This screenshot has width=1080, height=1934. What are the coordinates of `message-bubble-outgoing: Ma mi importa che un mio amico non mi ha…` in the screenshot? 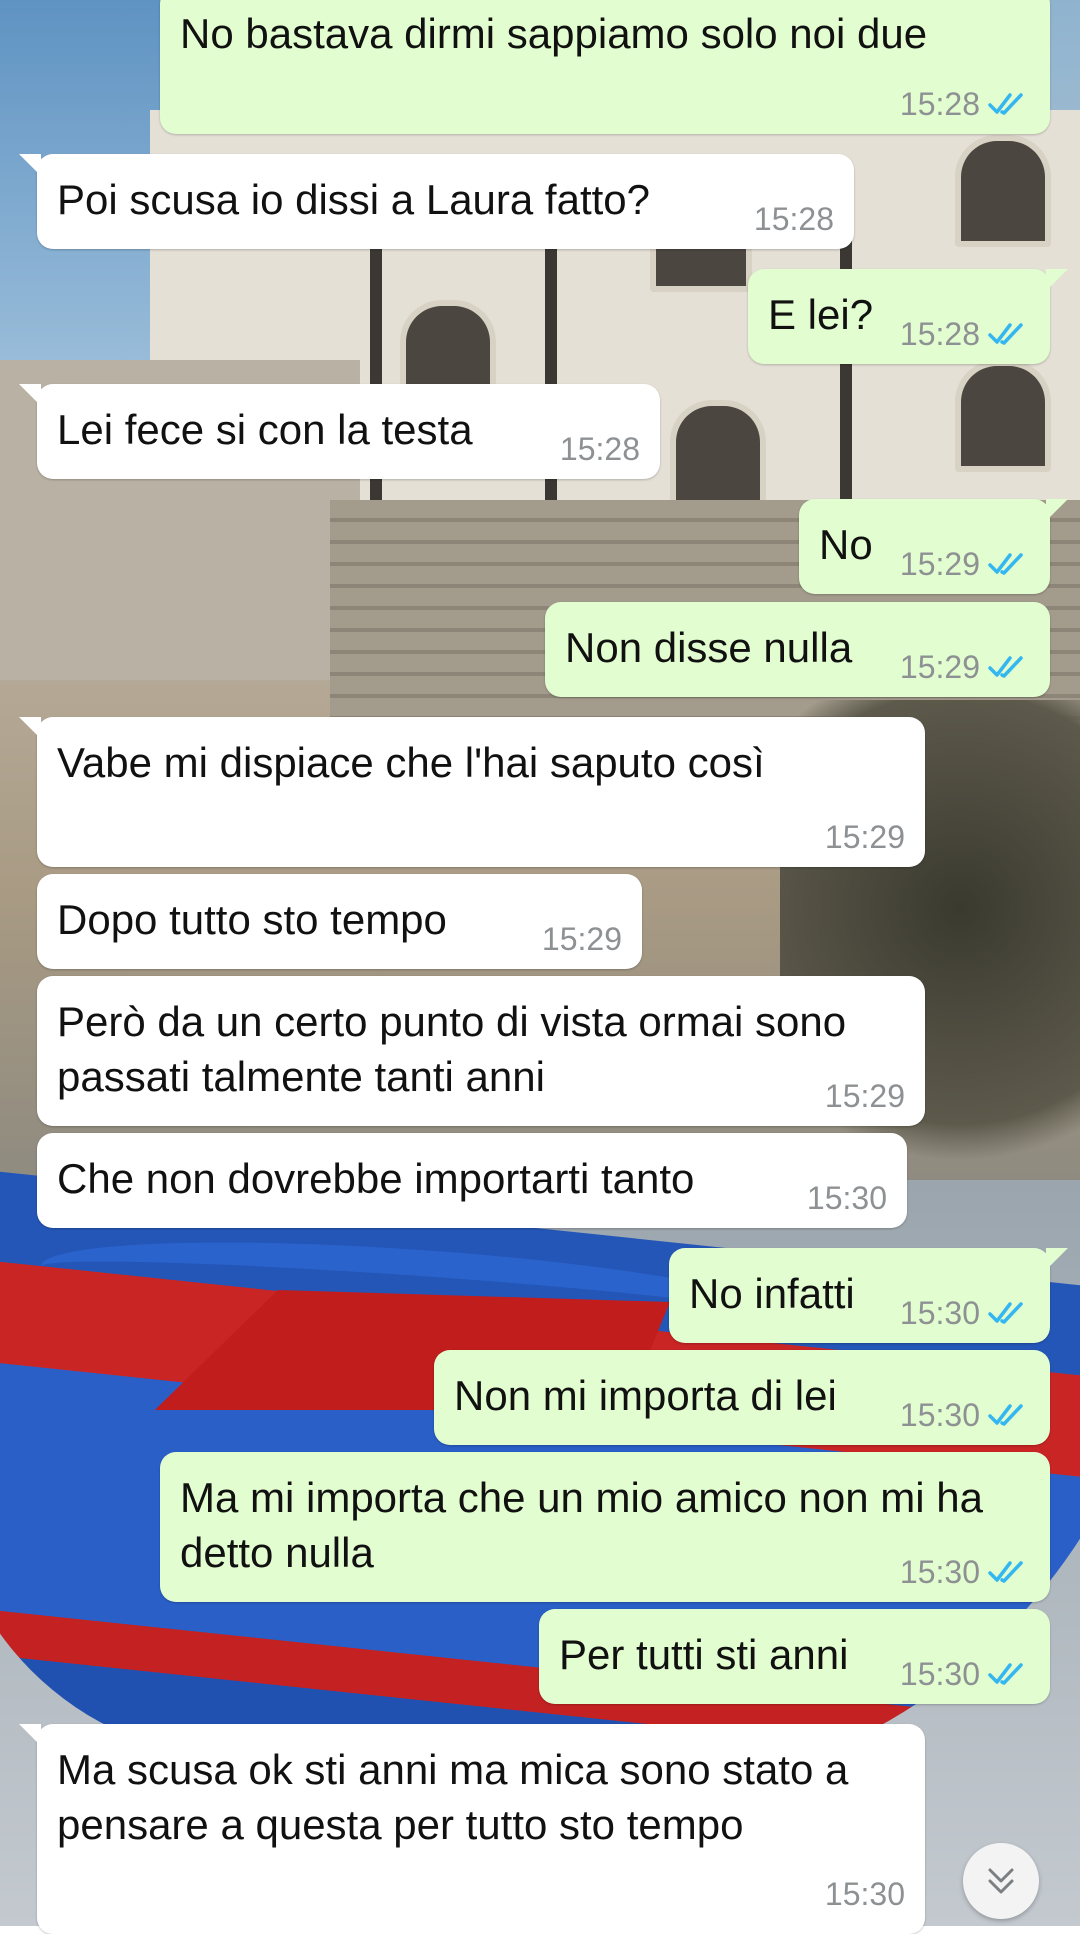 It's located at (605, 1527).